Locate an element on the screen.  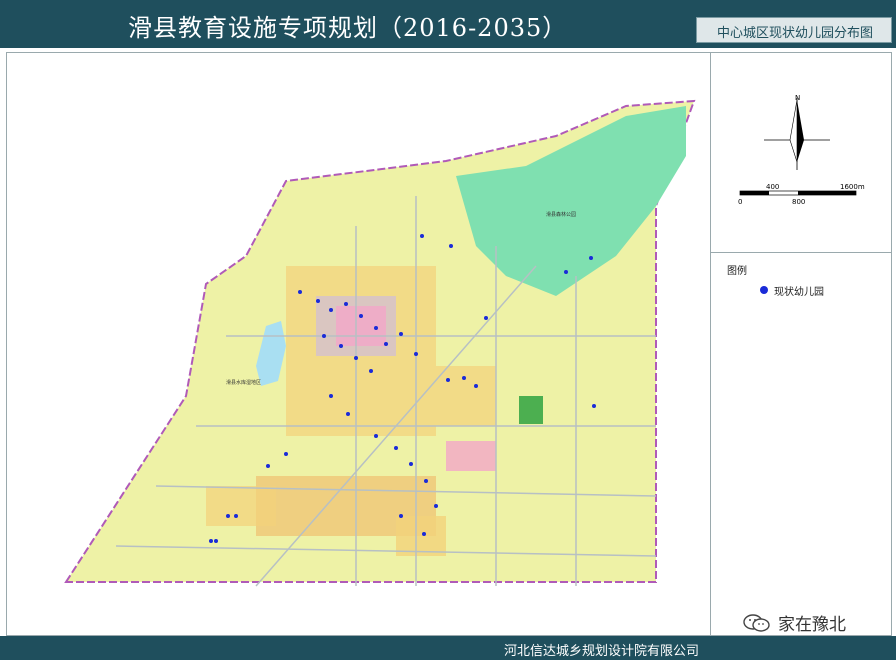
watermark-text: 家在豫北 is located at coordinates (812, 625).